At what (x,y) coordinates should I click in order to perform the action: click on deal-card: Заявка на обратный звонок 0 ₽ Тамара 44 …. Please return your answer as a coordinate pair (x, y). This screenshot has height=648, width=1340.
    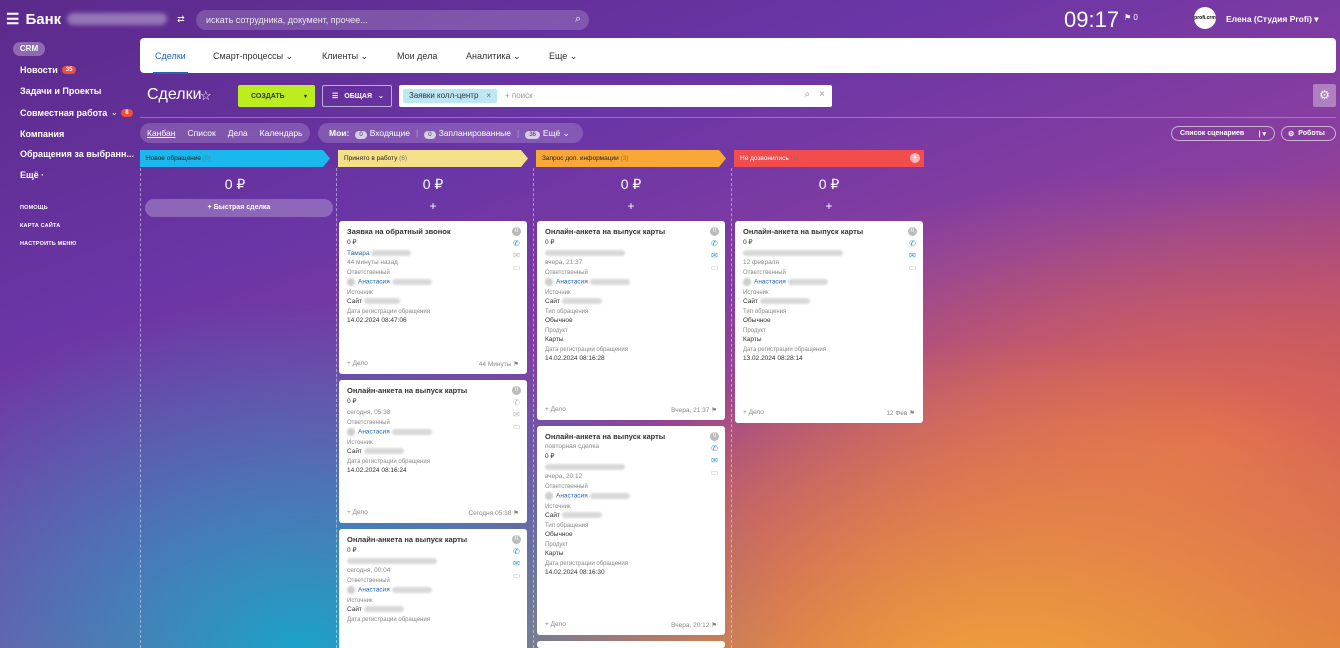
    Looking at the image, I should click on (433, 297).